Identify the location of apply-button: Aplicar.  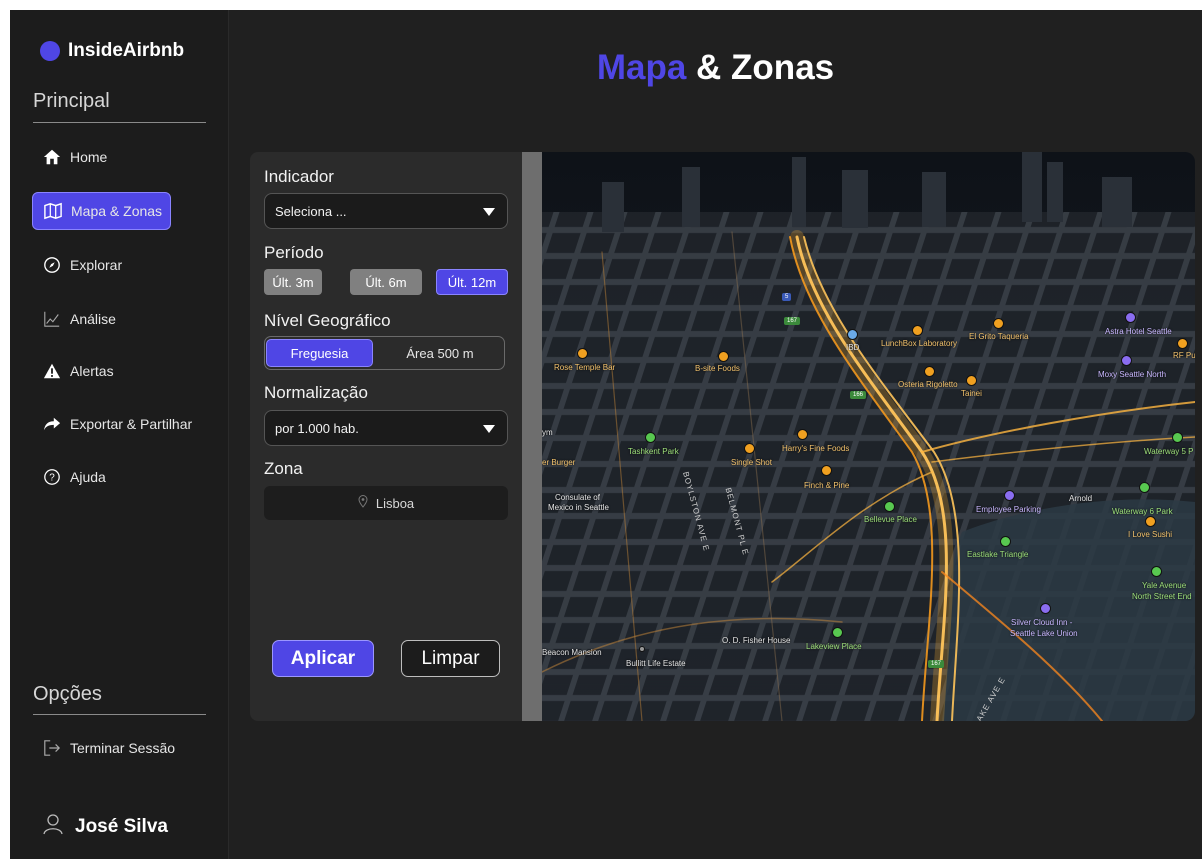
(323, 658).